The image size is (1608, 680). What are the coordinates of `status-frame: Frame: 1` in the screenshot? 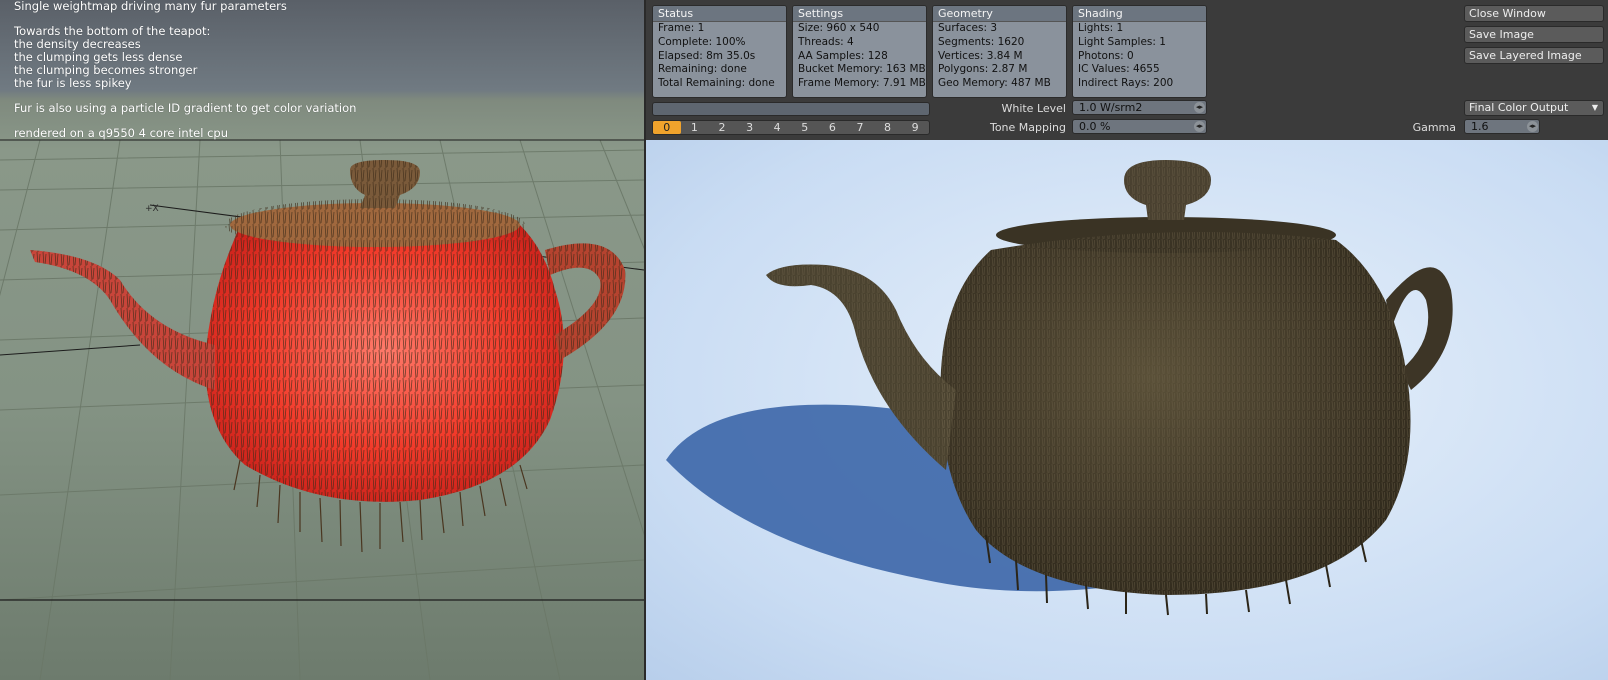 It's located at (681, 28).